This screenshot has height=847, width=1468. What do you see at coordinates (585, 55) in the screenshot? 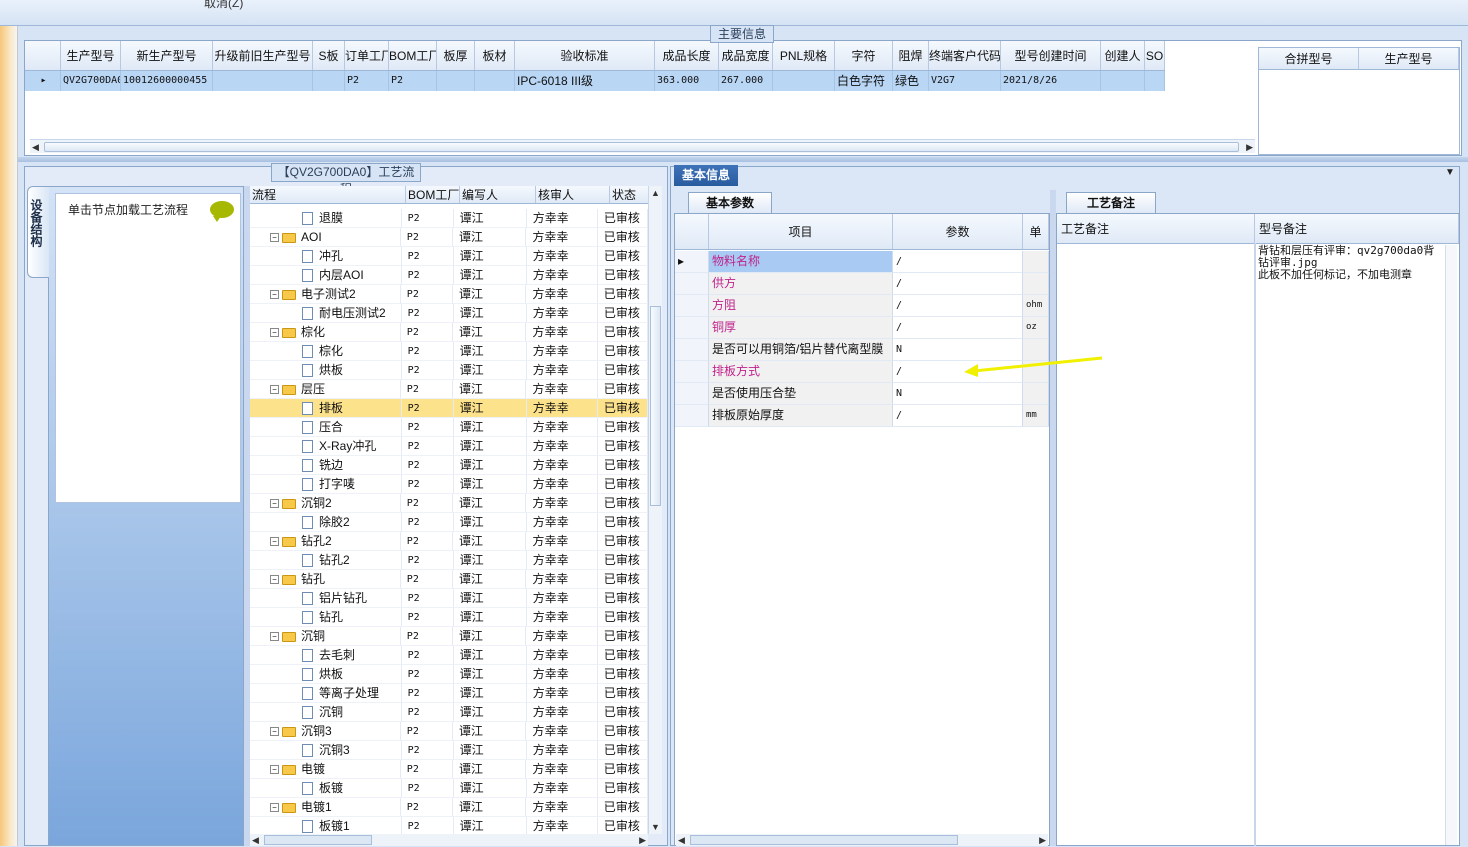
I see `main-col-8: 验收标准` at bounding box center [585, 55].